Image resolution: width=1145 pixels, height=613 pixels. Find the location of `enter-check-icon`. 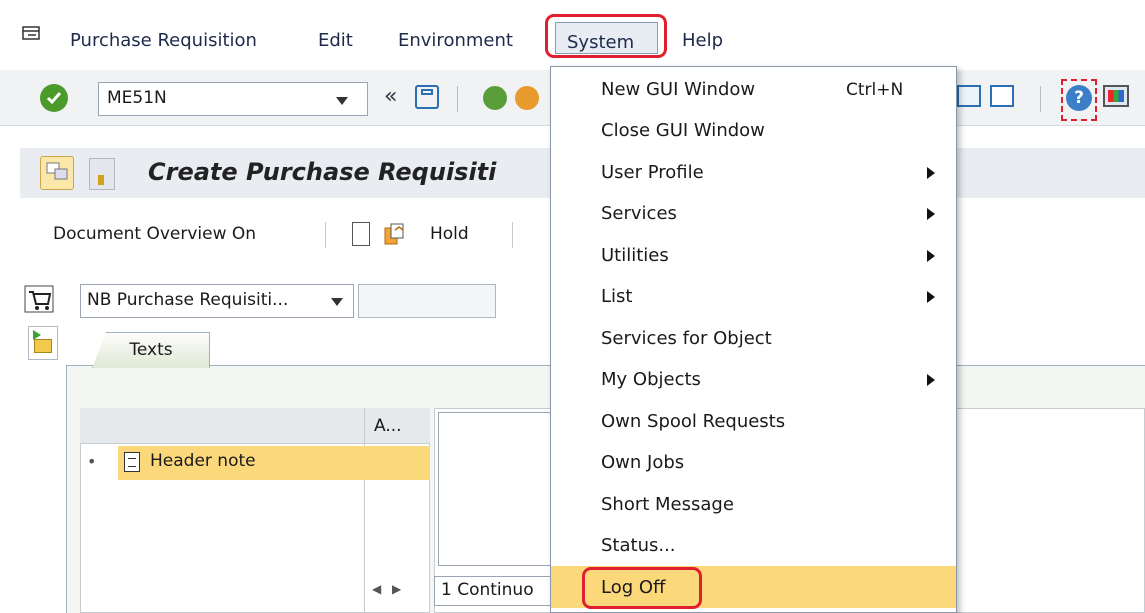

enter-check-icon is located at coordinates (54, 98).